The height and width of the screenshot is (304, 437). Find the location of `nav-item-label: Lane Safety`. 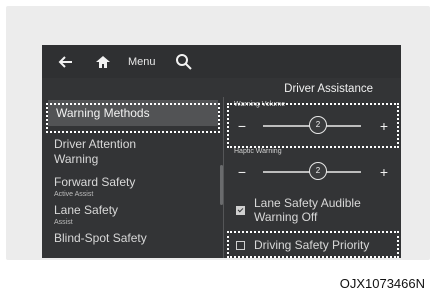

nav-item-label: Lane Safety is located at coordinates (86, 210).